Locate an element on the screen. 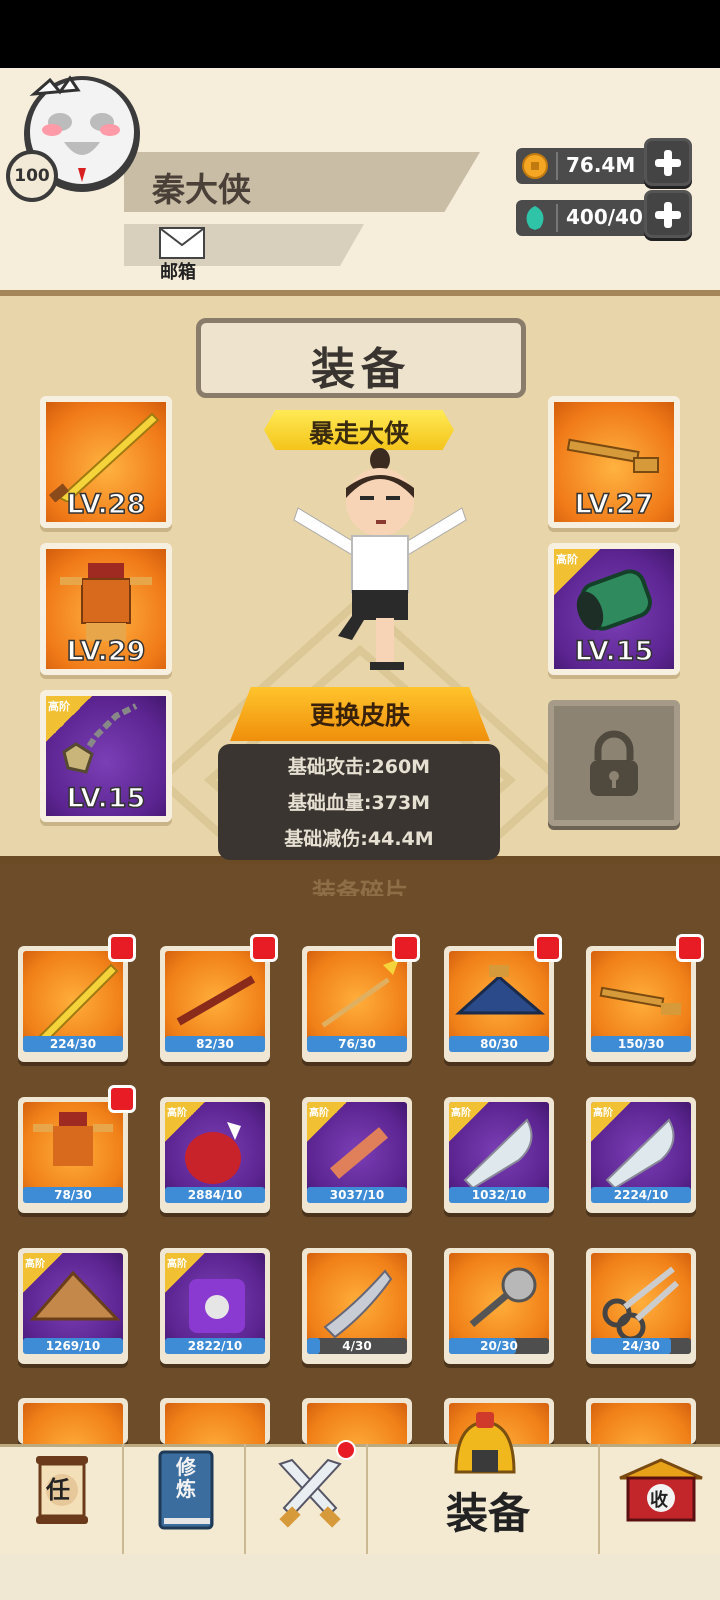 This screenshot has width=720, height=1600. tab-collect: 收 is located at coordinates (660, 1499).